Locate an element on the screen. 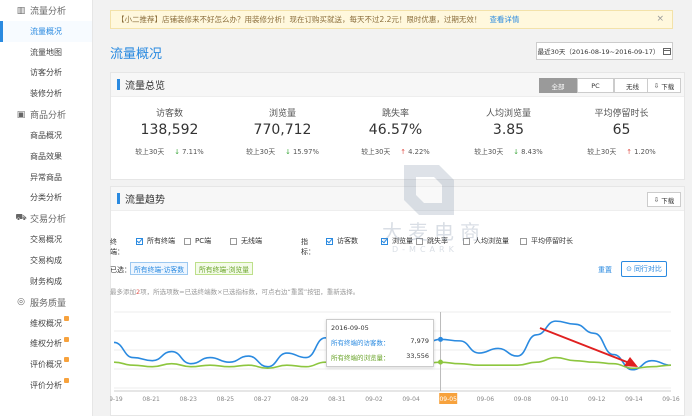 The image size is (692, 416). sidebar-item-2-2: 财务构成 is located at coordinates (46, 281).